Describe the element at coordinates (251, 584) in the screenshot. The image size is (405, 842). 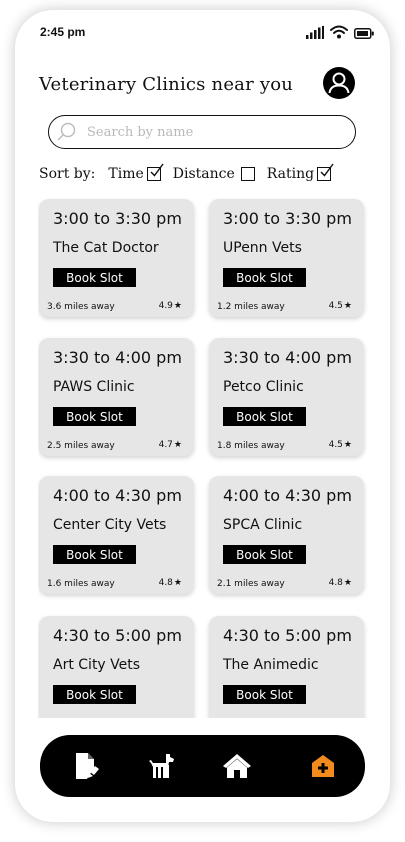
I see `distance-text: 2.1 miles away` at that location.